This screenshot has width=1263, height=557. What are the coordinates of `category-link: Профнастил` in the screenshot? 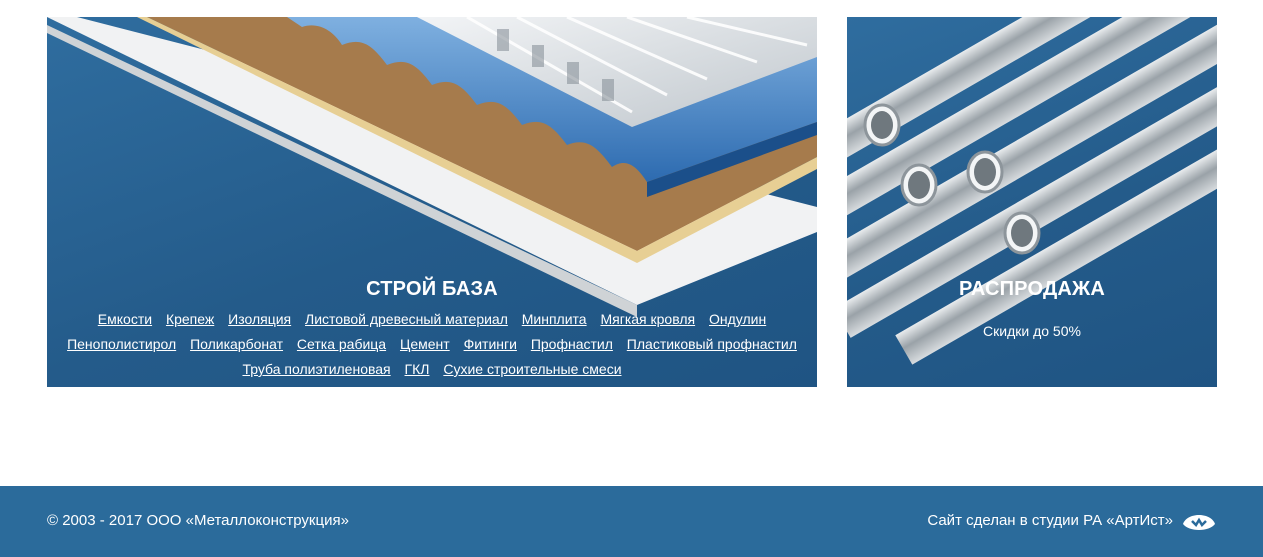 It's located at (572, 344).